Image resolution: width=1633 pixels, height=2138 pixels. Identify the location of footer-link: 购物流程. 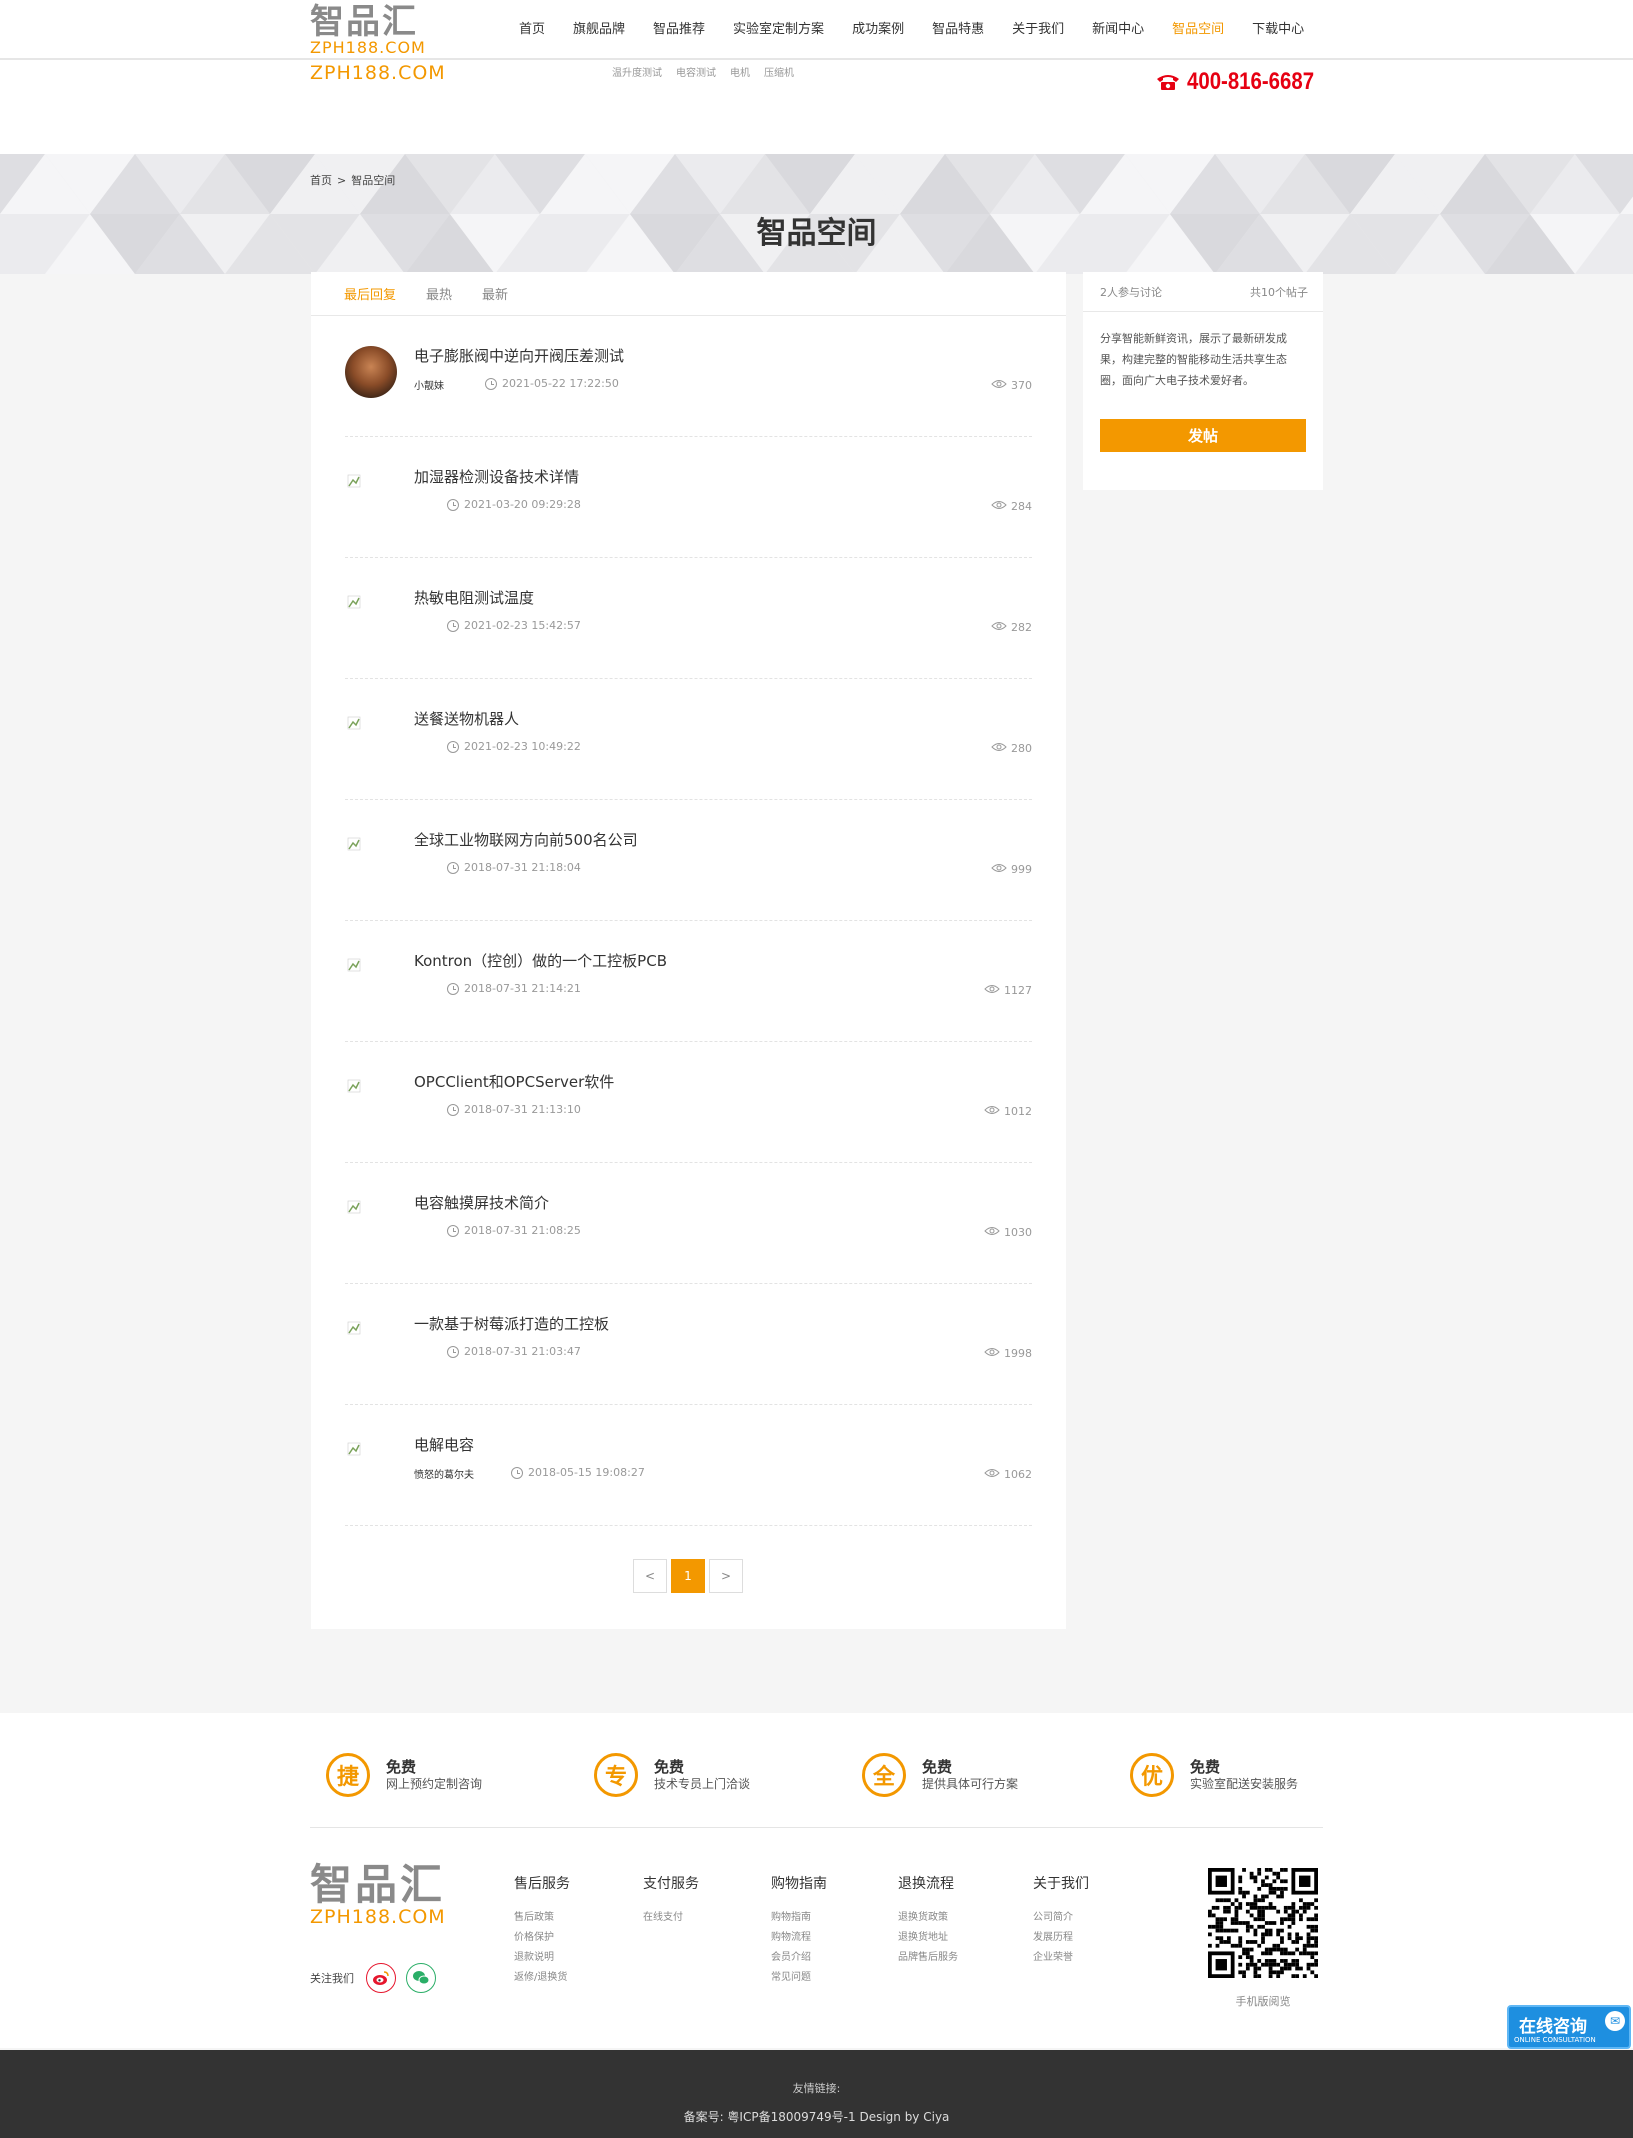
(799, 1938).